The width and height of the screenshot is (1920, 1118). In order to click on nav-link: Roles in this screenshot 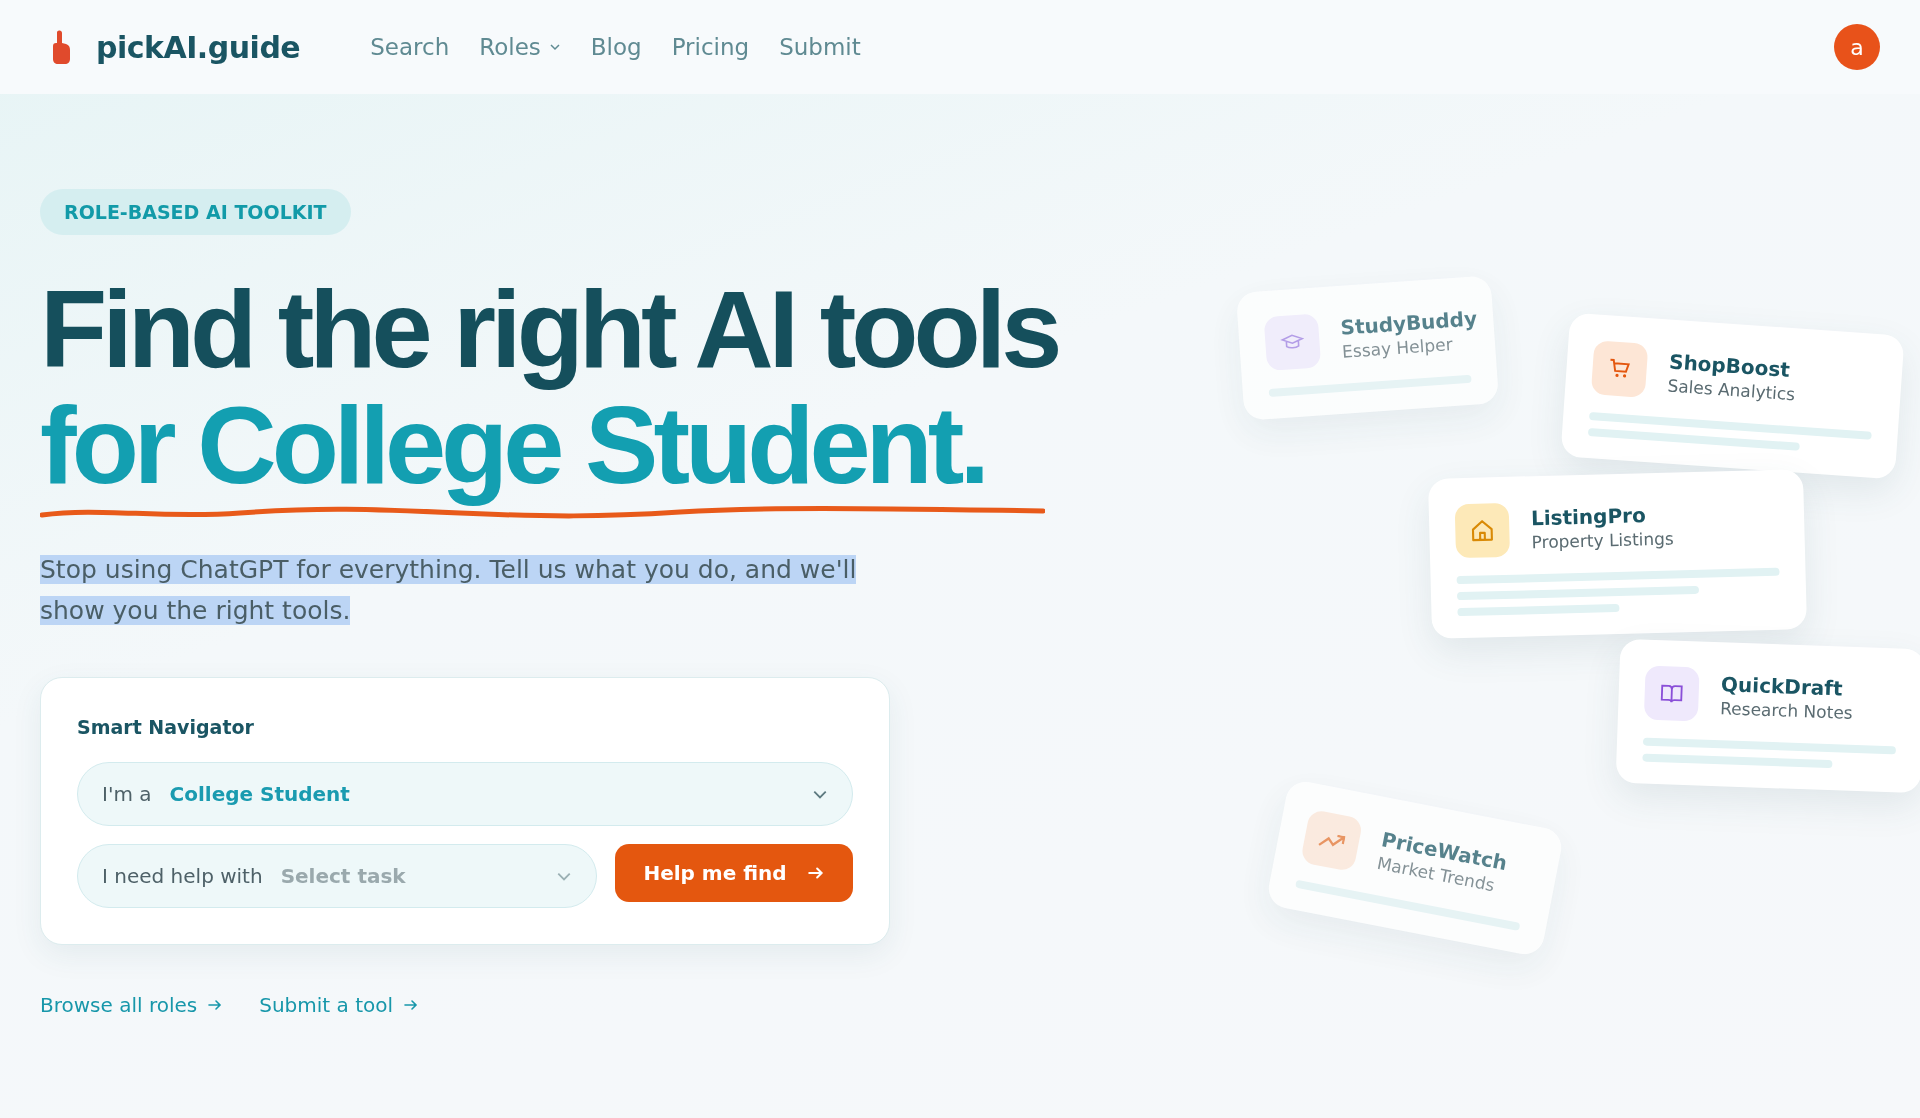, I will do `click(520, 47)`.